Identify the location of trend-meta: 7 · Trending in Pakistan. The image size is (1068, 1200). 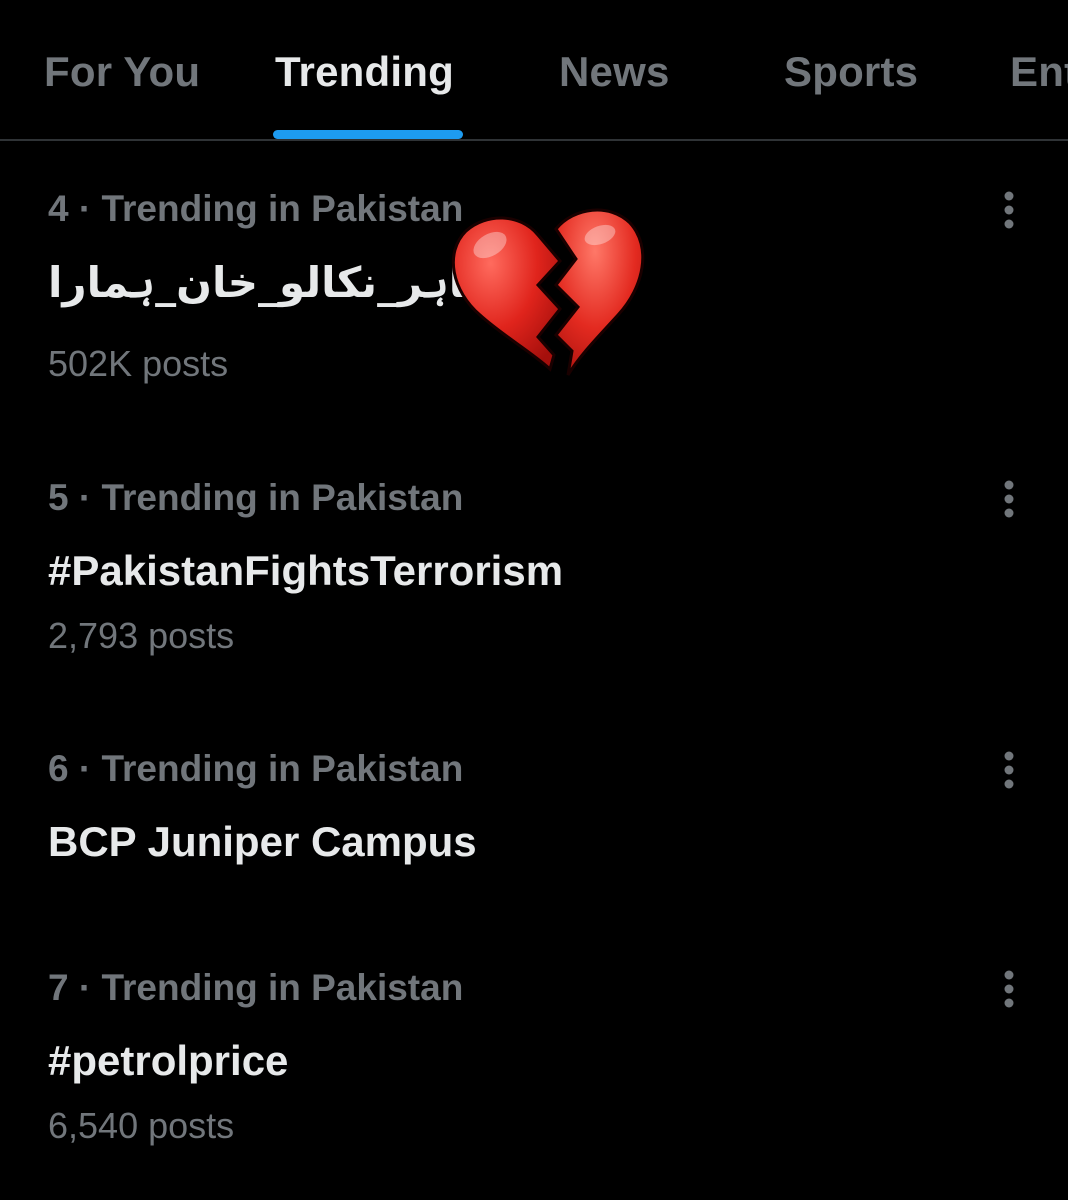
(256, 987).